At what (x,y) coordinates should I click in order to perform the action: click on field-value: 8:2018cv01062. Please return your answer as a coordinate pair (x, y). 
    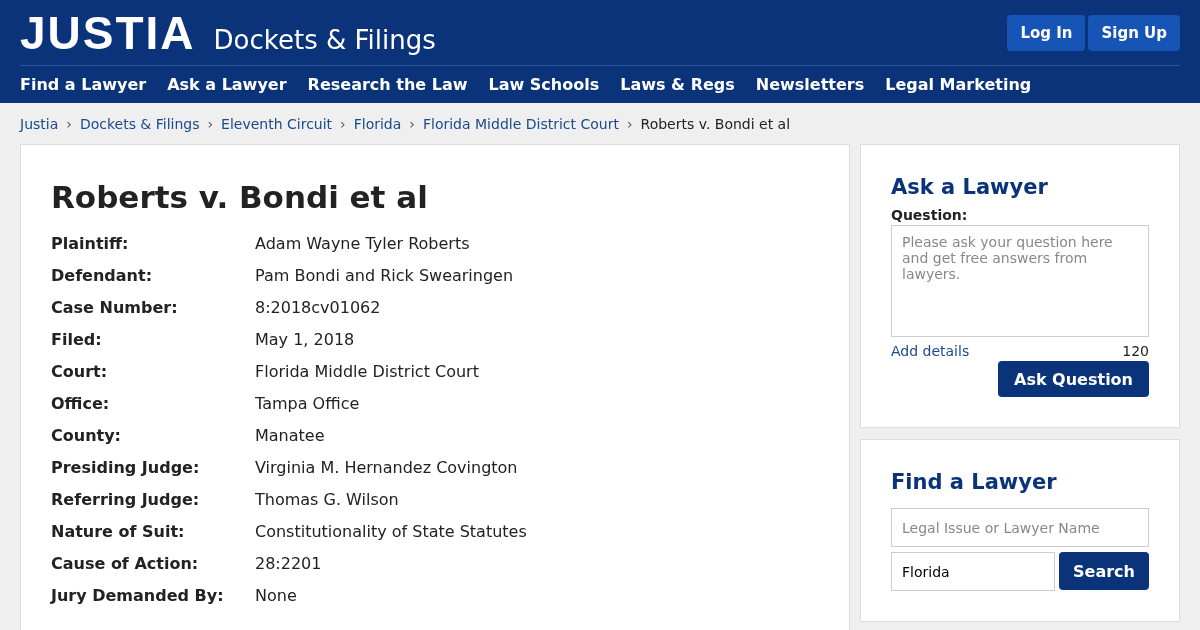
    Looking at the image, I should click on (318, 307).